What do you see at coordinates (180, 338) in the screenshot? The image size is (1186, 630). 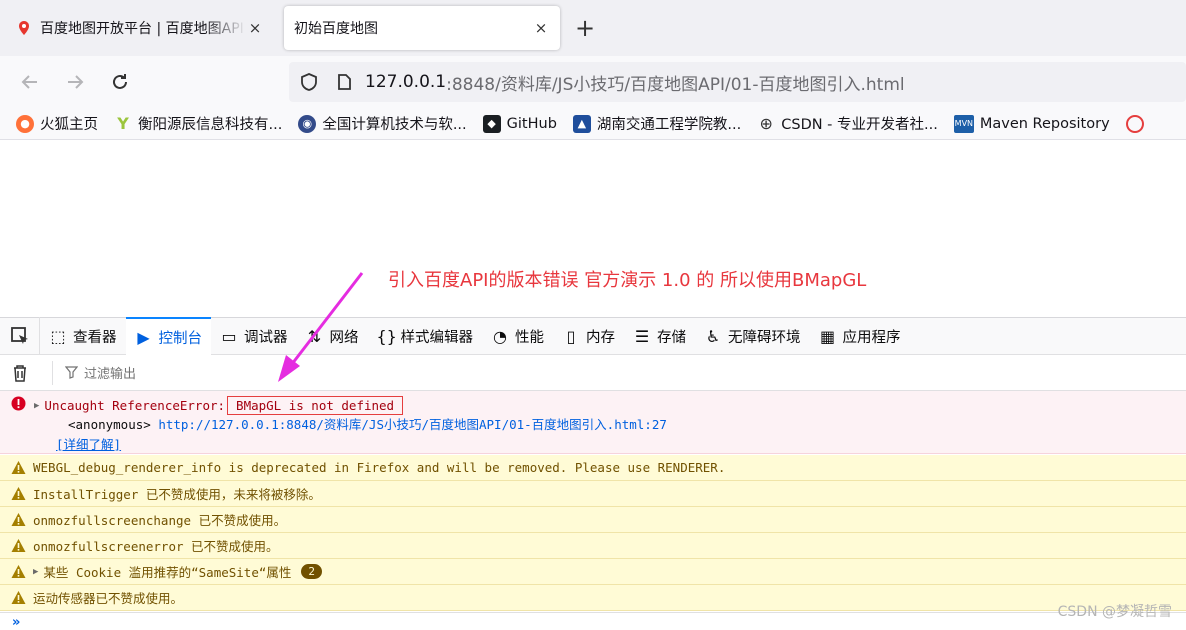 I see `devtools-tab-label: 控制台` at bounding box center [180, 338].